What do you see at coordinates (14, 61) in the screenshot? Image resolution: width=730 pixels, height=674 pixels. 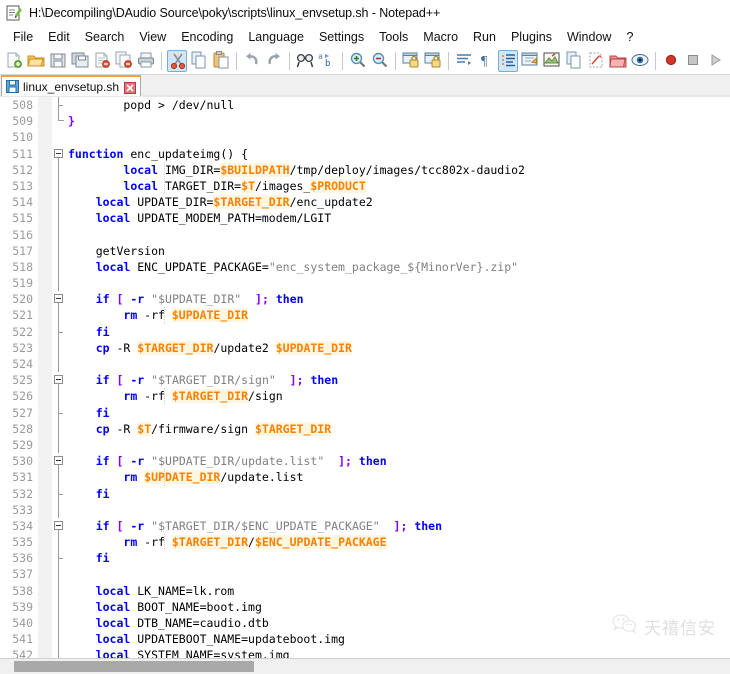 I see `new-file-icon` at bounding box center [14, 61].